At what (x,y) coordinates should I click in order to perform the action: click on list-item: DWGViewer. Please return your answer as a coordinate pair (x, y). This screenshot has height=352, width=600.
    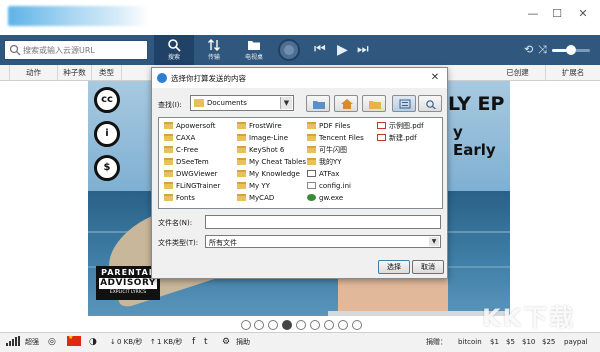
    Looking at the image, I should click on (191, 174).